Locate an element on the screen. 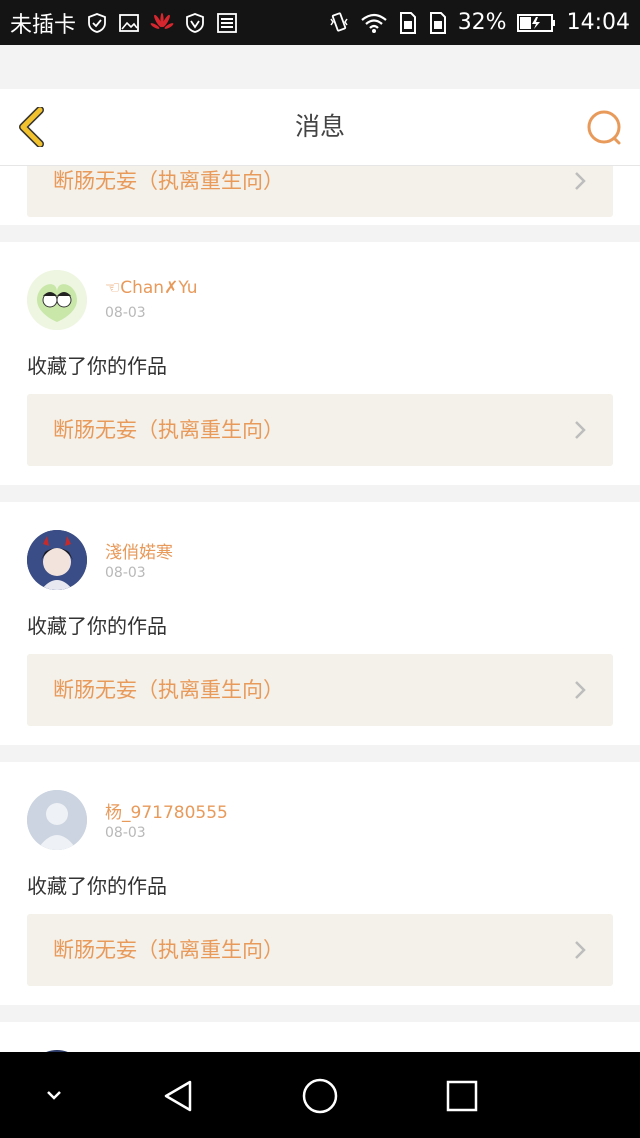  header-bar: 消息 is located at coordinates (320, 127).